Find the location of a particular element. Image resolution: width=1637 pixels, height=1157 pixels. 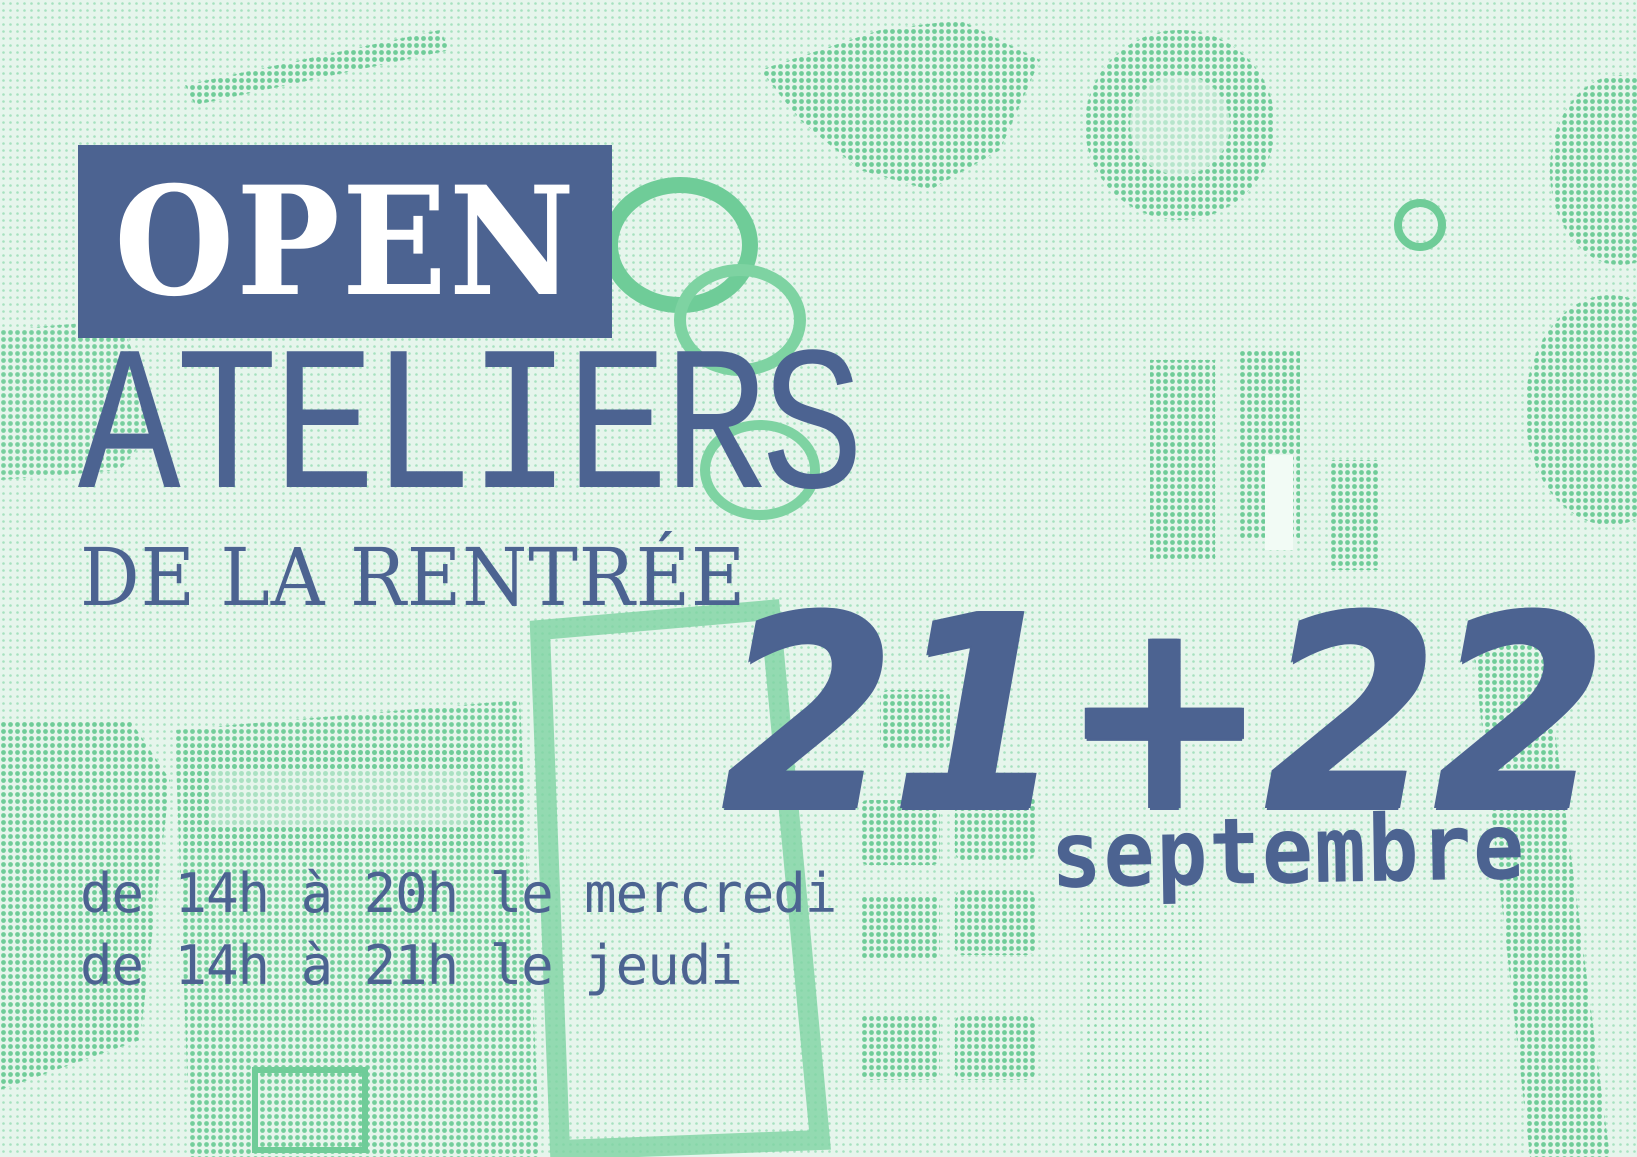

headline-open: OPEN is located at coordinates (345, 241).